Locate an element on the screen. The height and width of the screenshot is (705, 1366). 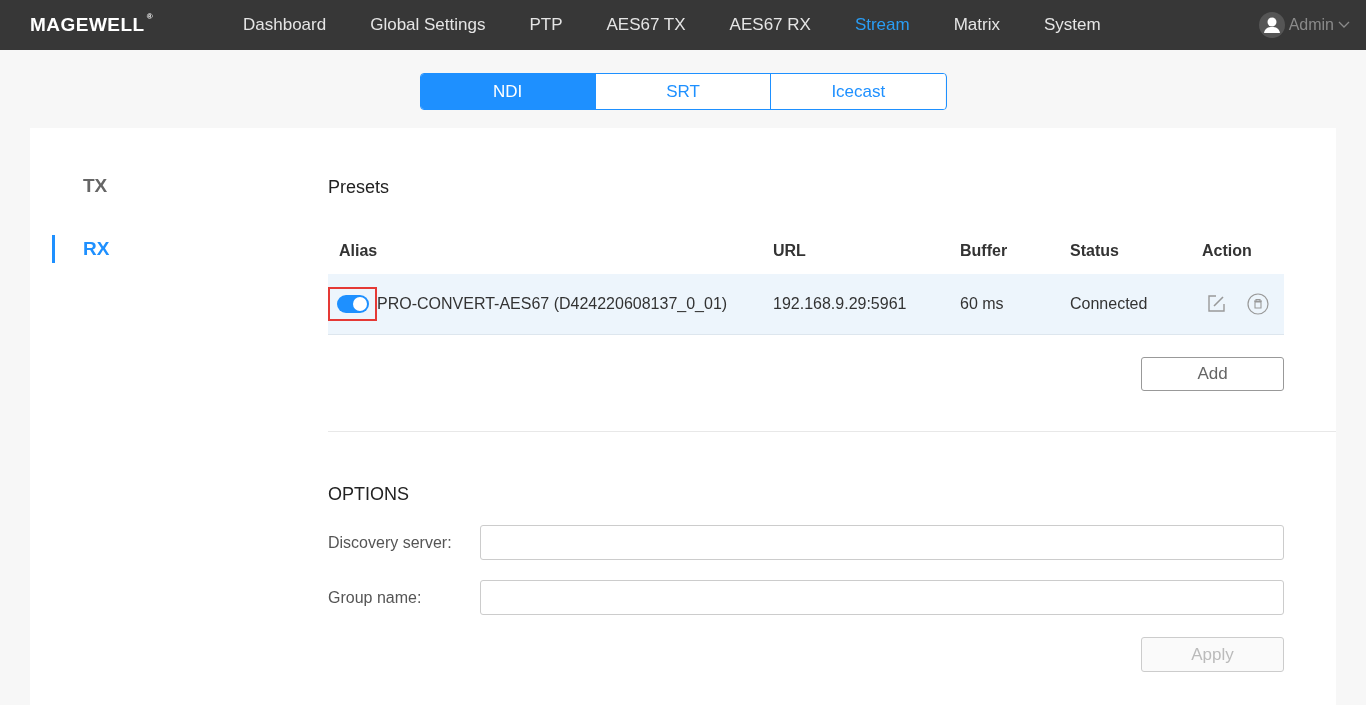
table-cell-text: 60 ms is located at coordinates (982, 304).